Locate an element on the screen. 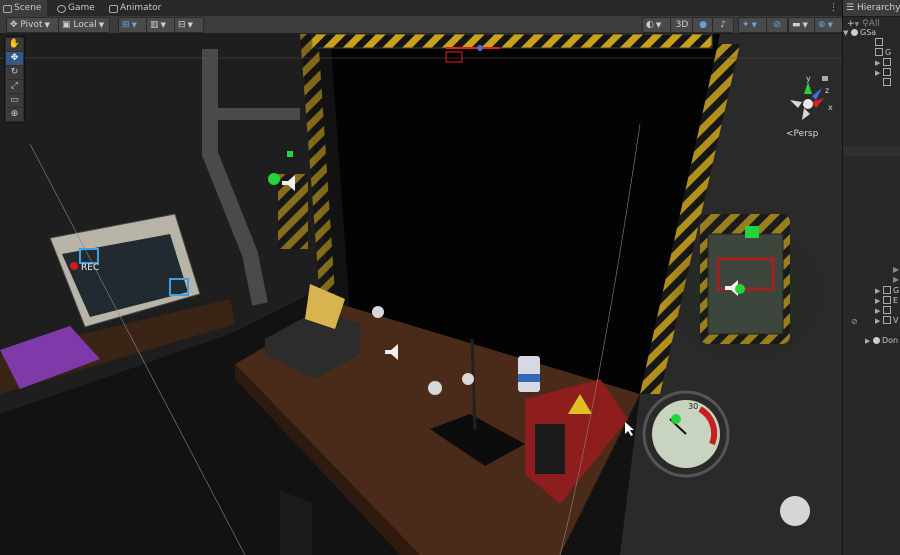  rect-tool-icon: ▭ is located at coordinates (14, 100).